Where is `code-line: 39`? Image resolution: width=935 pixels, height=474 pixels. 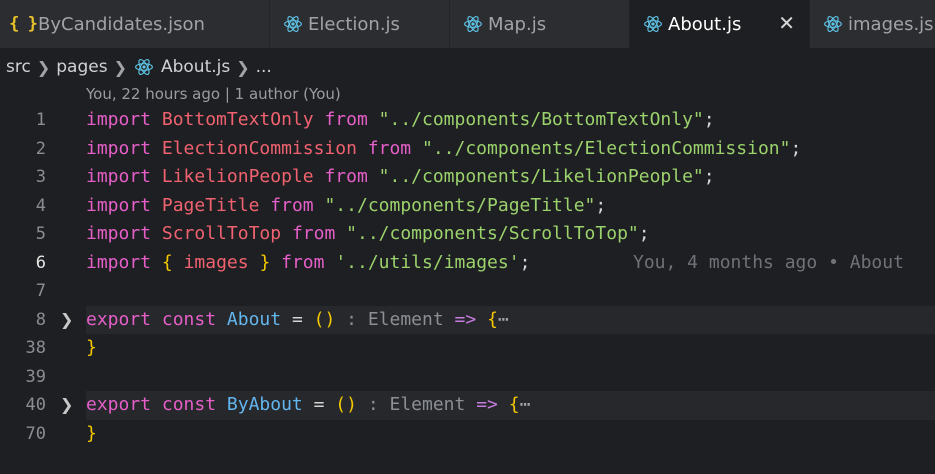 code-line: 39 is located at coordinates (467, 377).